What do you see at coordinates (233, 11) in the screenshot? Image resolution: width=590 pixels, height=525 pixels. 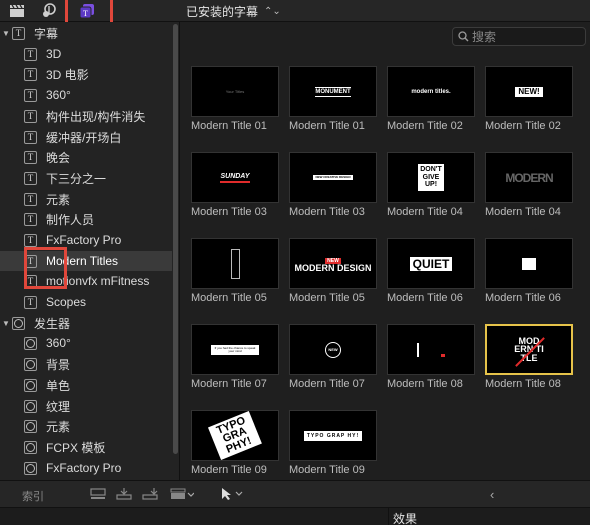 I see `browser-title-menu: 已安装的字幕 ⌃⌄` at bounding box center [233, 11].